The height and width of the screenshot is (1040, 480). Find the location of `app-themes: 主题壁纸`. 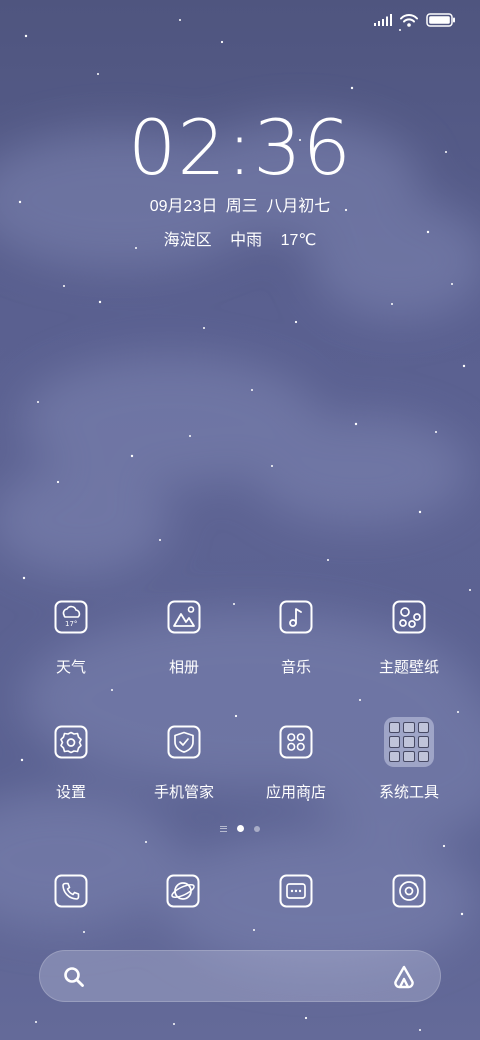

app-themes: 主题壁纸 is located at coordinates (409, 638).